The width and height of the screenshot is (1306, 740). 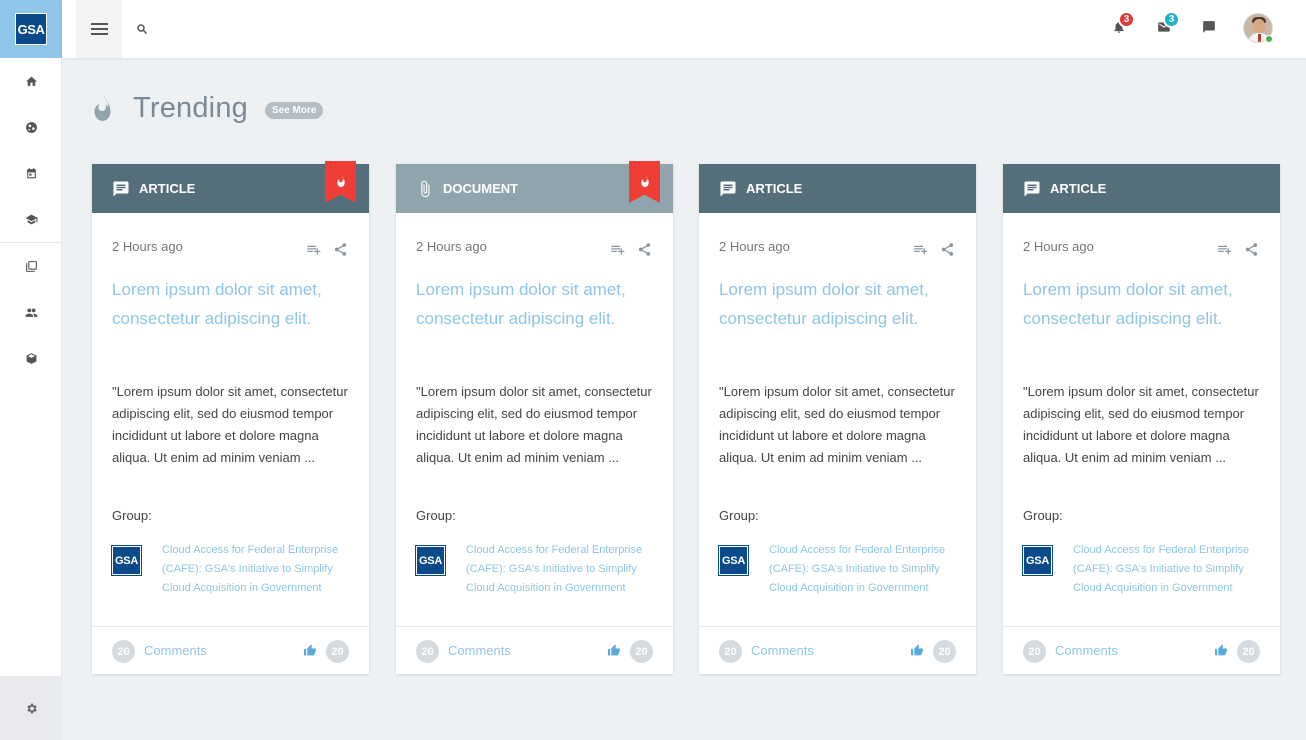 I want to click on hamburger-menu-button, so click(x=99, y=29).